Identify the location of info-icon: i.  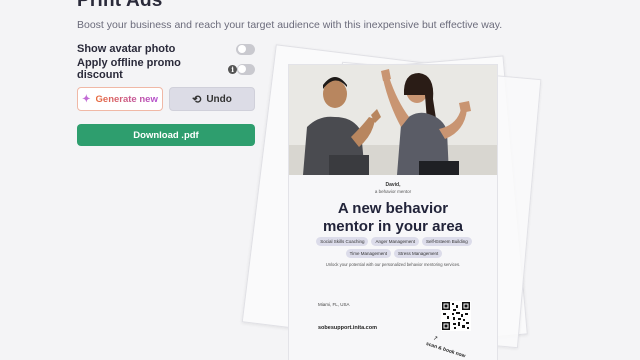
(232, 69).